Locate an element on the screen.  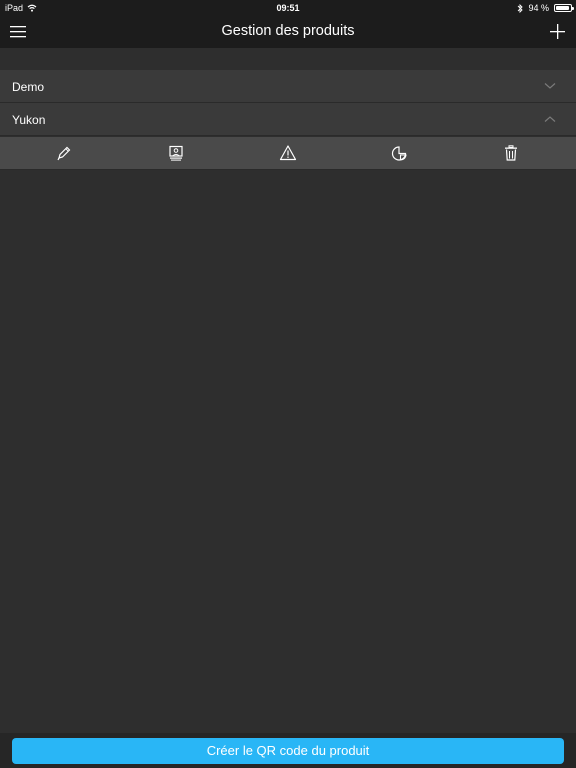
status-time: 09:51 is located at coordinates (288, 8).